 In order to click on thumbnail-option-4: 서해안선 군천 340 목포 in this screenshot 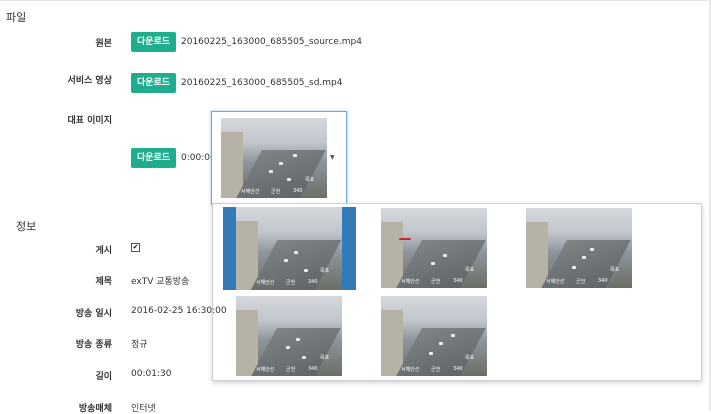, I will do `click(289, 336)`.